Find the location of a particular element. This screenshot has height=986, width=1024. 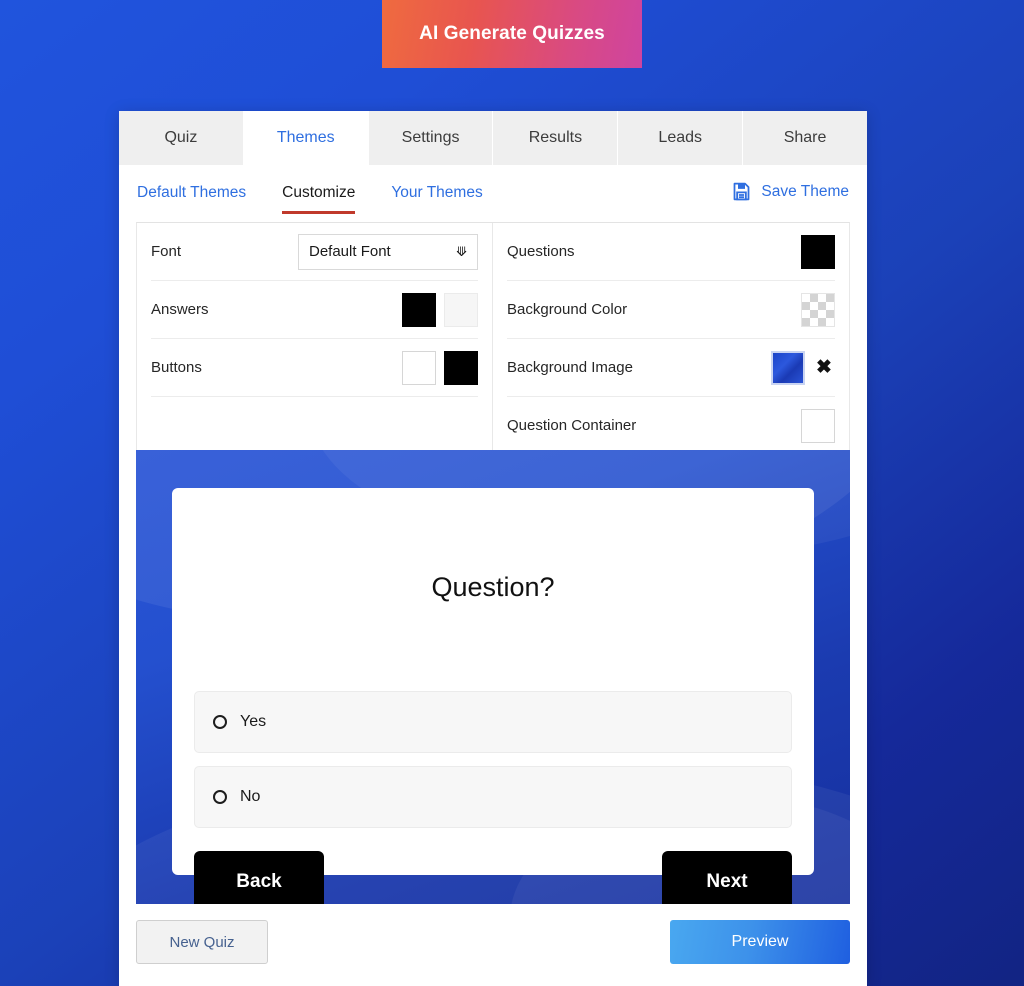

app-title: AI Generate Quizzes is located at coordinates (512, 33).